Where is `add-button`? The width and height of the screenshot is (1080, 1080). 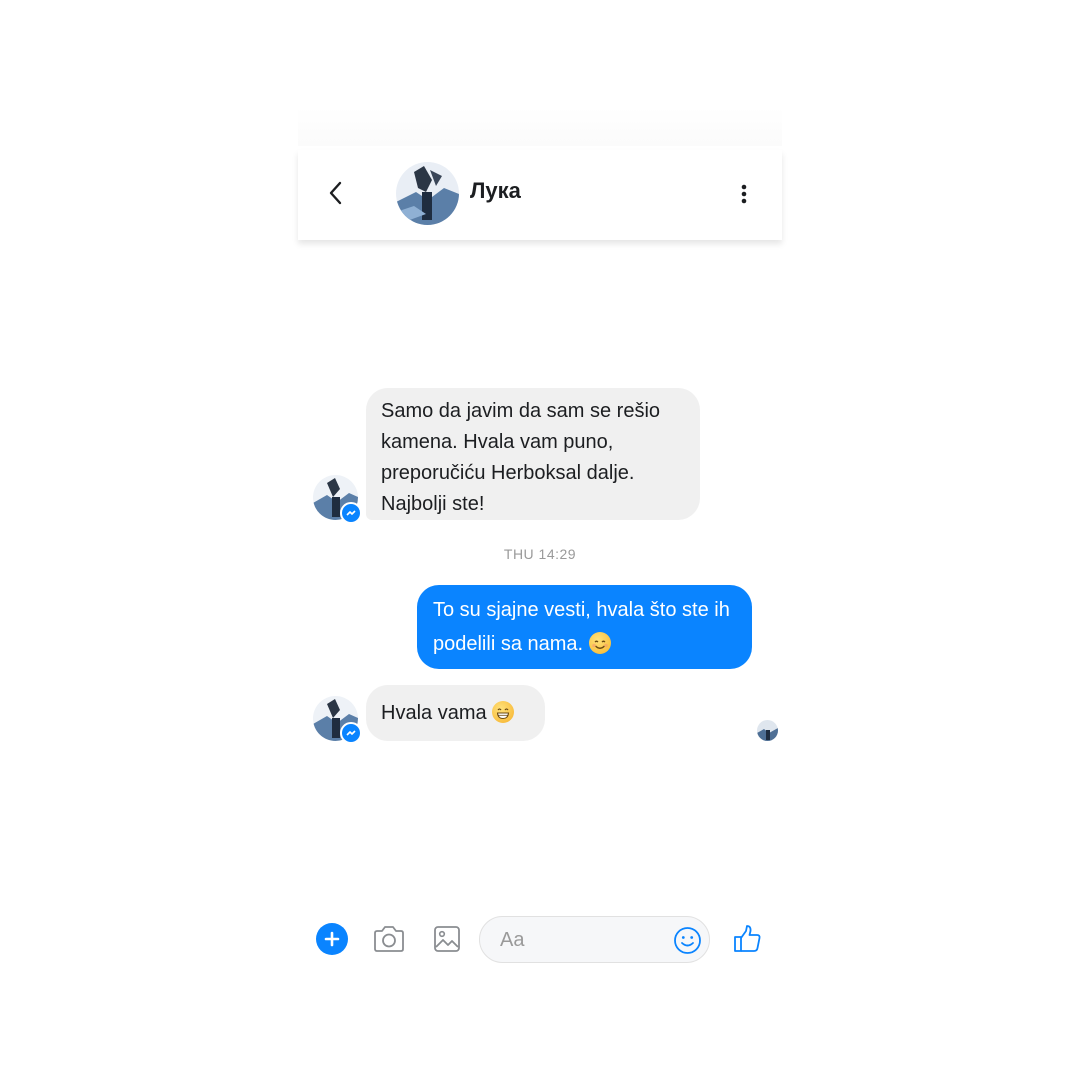 add-button is located at coordinates (332, 939).